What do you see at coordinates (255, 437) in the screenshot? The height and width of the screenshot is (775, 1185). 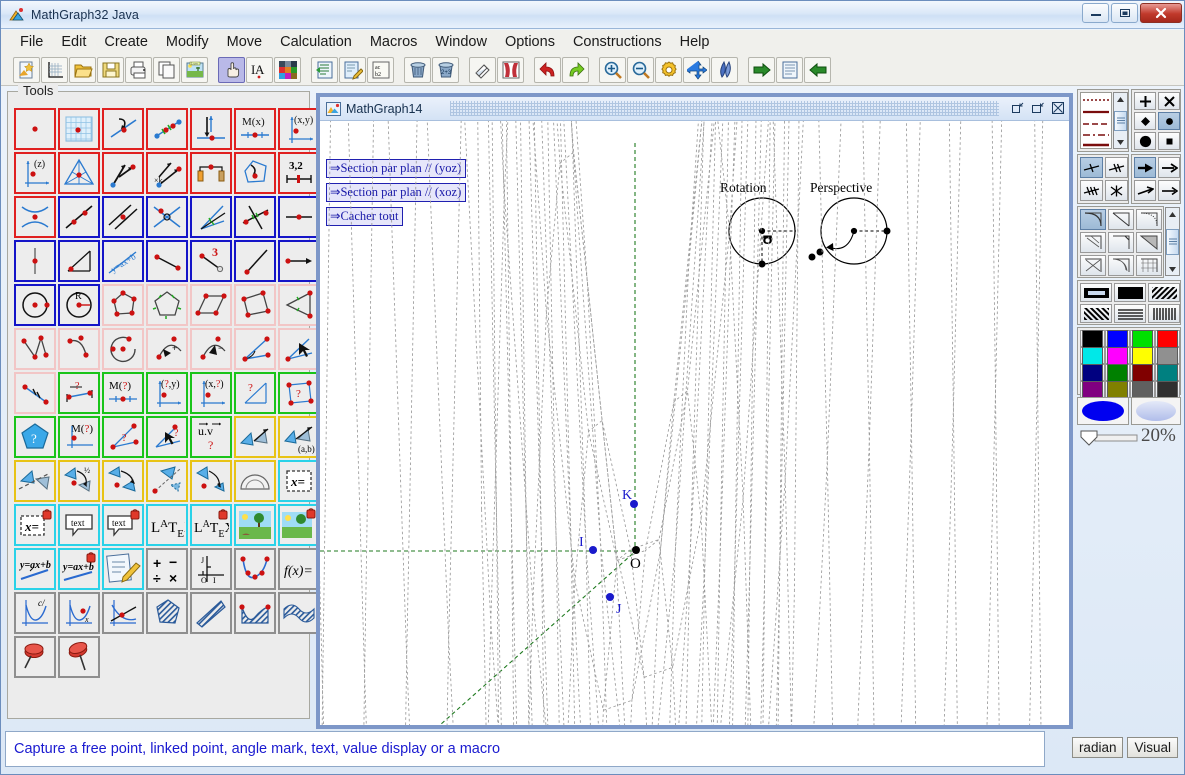 I see `translation-tool` at bounding box center [255, 437].